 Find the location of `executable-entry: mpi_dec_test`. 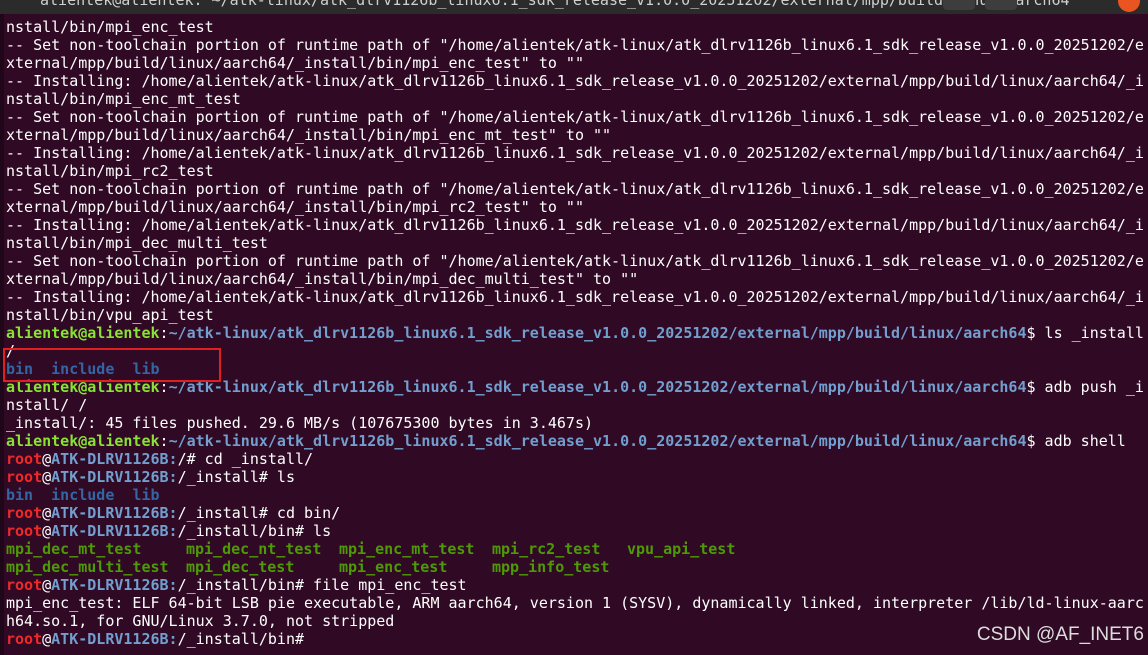

executable-entry: mpi_dec_test is located at coordinates (240, 567).